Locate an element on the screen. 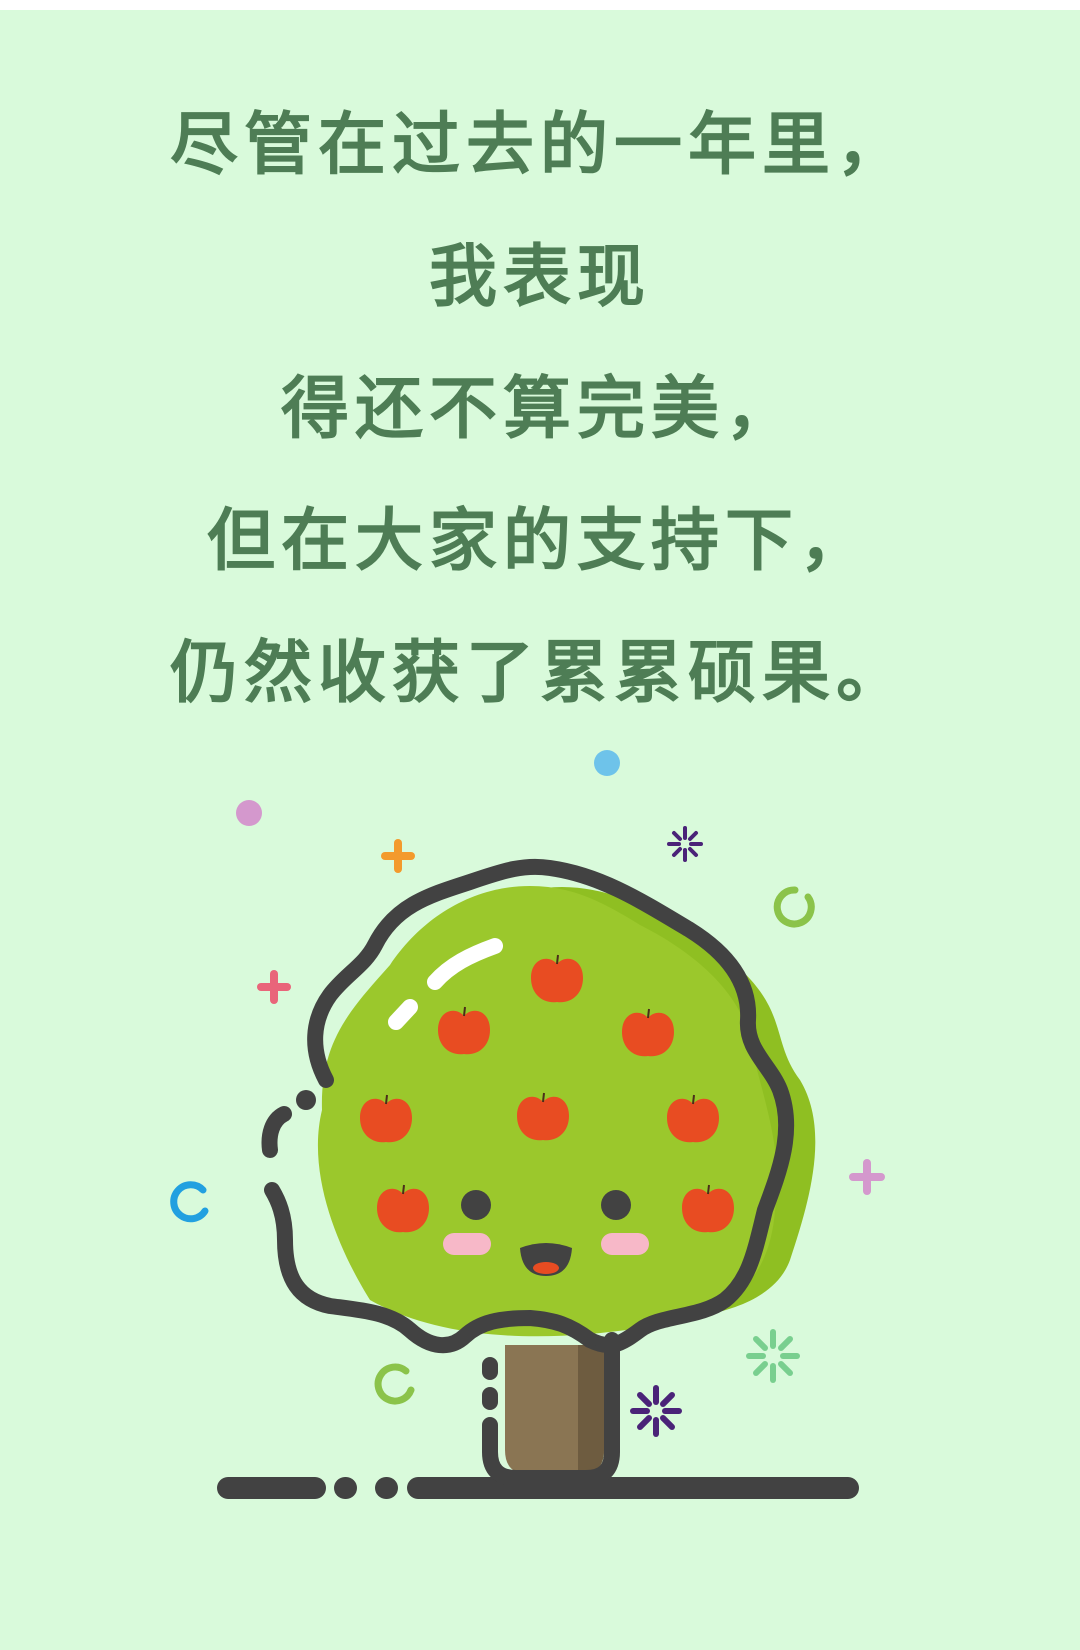 The height and width of the screenshot is (1650, 1080). ring-green-bottom-decoration is located at coordinates (394, 1384).